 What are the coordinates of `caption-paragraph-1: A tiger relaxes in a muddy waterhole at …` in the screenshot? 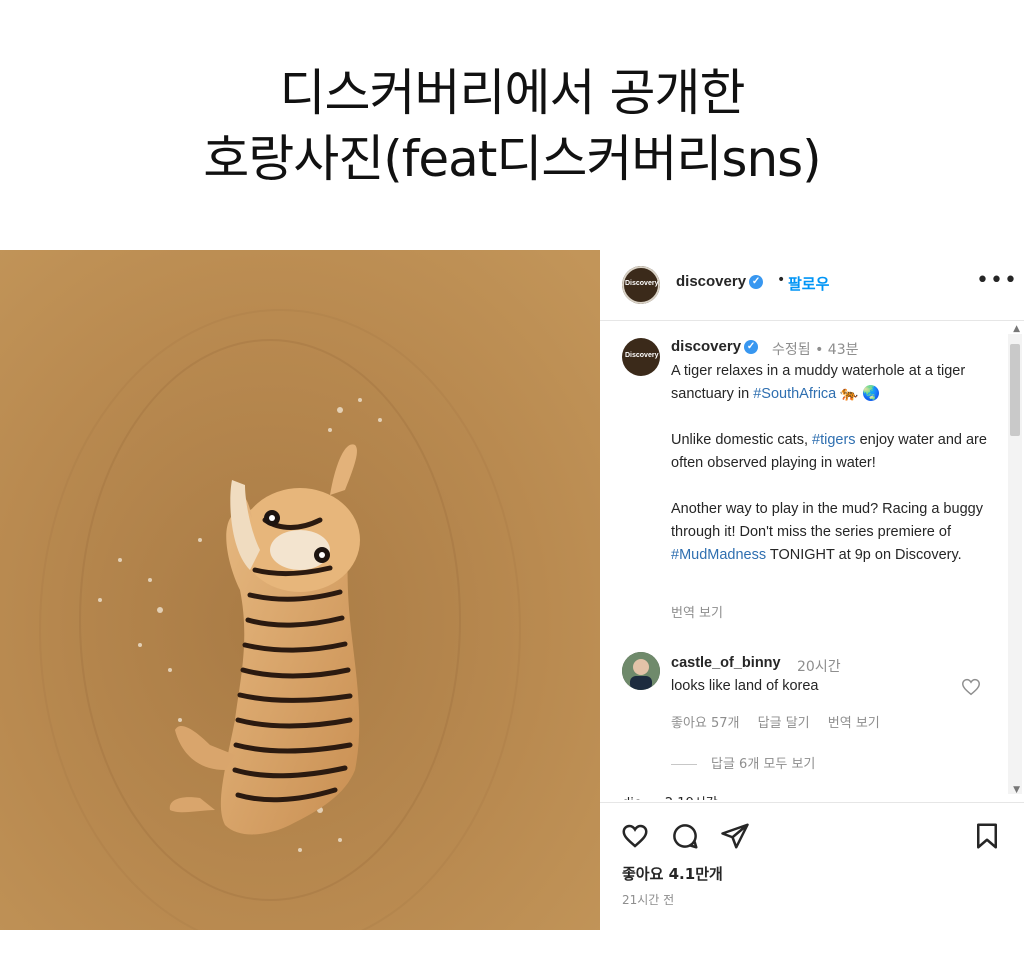 It's located at (831, 383).